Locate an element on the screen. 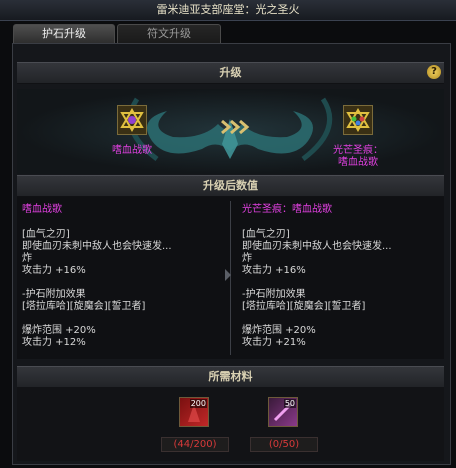 The width and height of the screenshot is (456, 468). tab-rune-upgrade: 符文升级 is located at coordinates (169, 33).